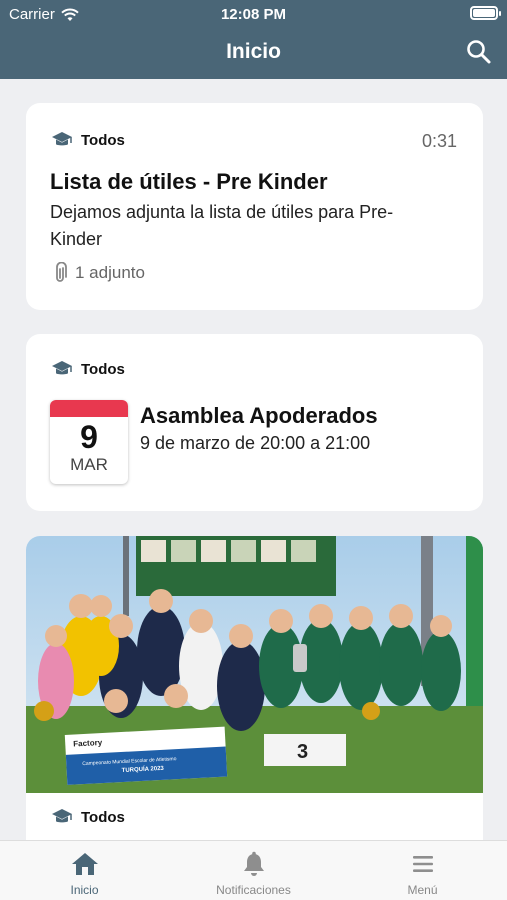  Describe the element at coordinates (485, 13) in the screenshot. I see `battery-icon` at that location.